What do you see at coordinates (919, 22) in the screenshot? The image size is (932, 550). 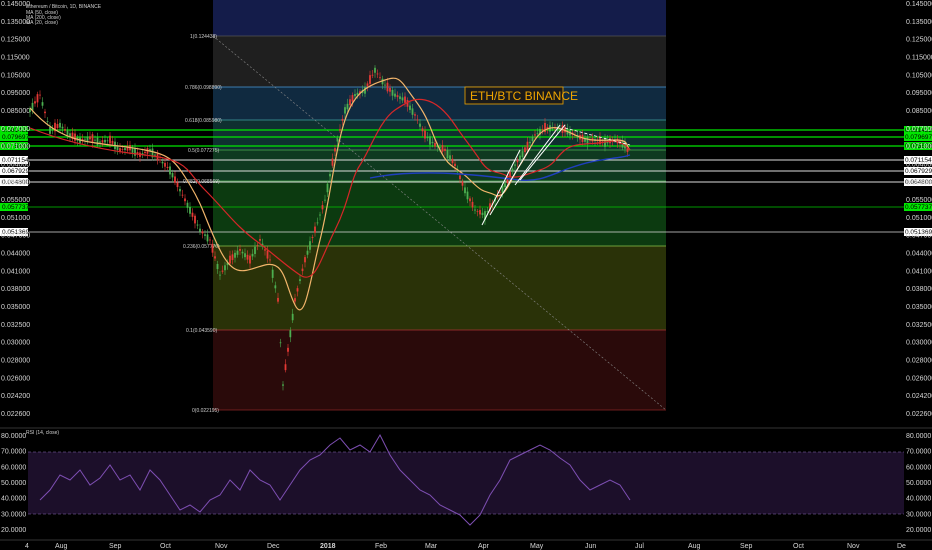 I see `y-tick-right: 0.135000` at bounding box center [919, 22].